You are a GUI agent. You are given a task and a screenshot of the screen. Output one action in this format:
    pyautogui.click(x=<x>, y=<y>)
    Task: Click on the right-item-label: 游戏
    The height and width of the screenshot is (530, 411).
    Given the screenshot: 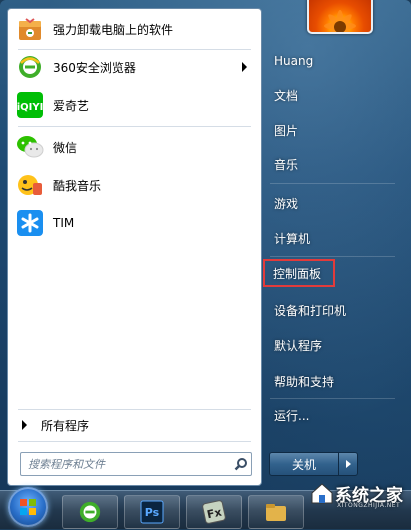 What is the action you would take?
    pyautogui.click(x=286, y=203)
    